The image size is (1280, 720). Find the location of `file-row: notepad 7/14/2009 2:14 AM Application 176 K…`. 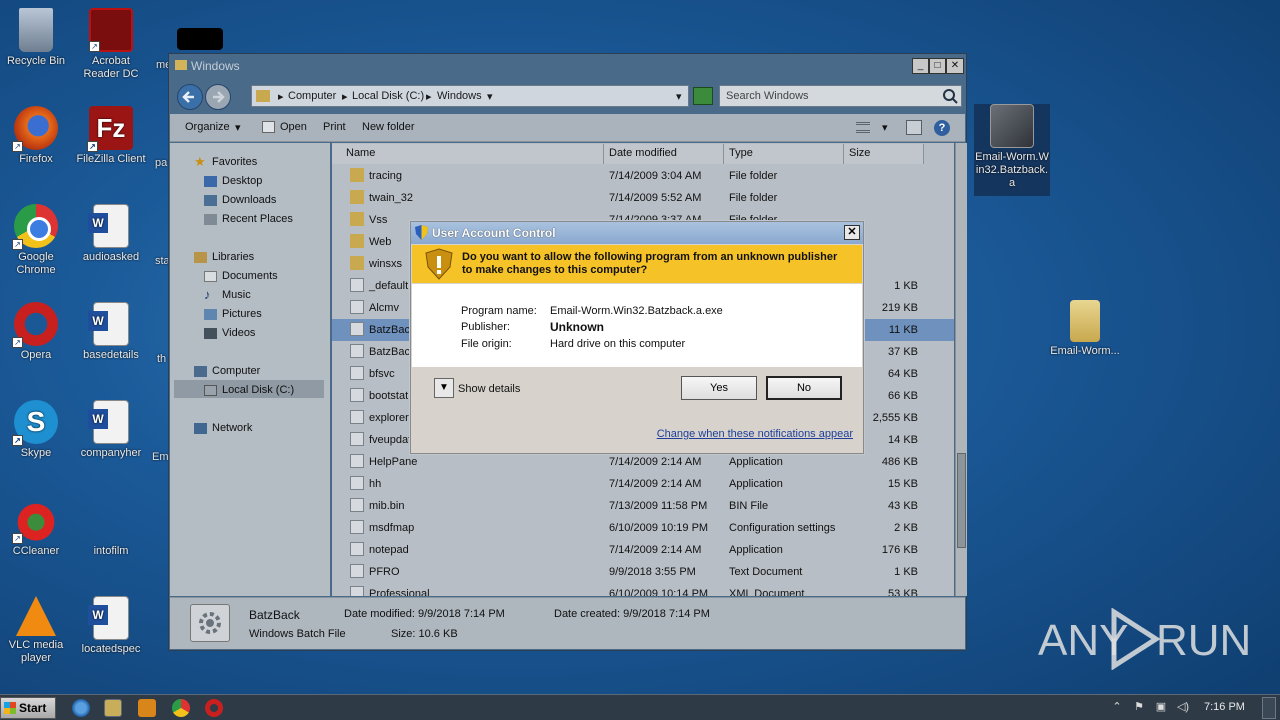

file-row: notepad 7/14/2009 2:14 AM Application 176 K… is located at coordinates (643, 550).